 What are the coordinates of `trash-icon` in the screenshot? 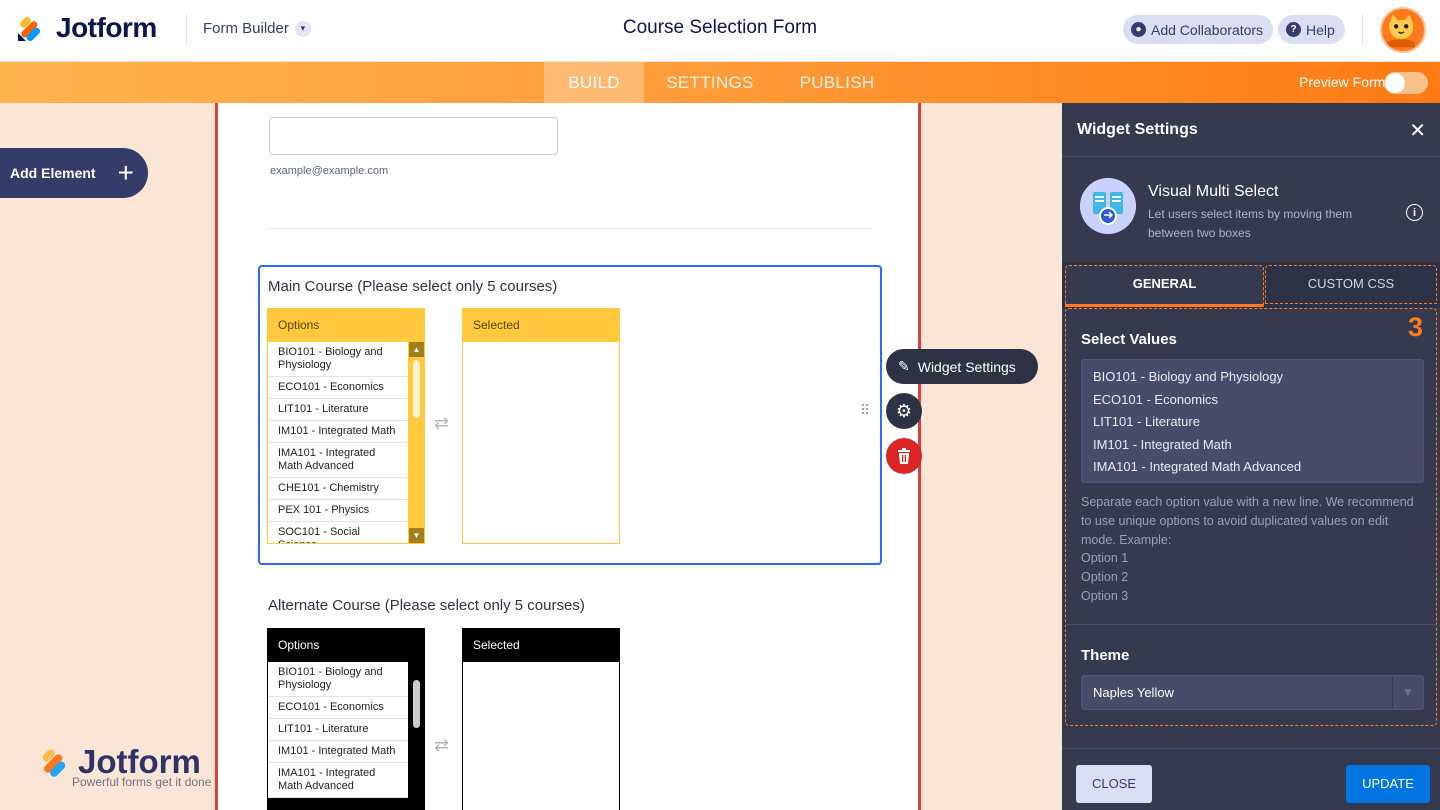 It's located at (904, 456).